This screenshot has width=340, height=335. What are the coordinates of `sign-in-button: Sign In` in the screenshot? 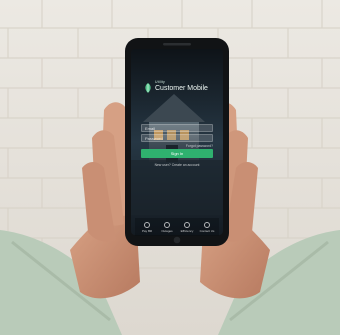 It's located at (177, 153).